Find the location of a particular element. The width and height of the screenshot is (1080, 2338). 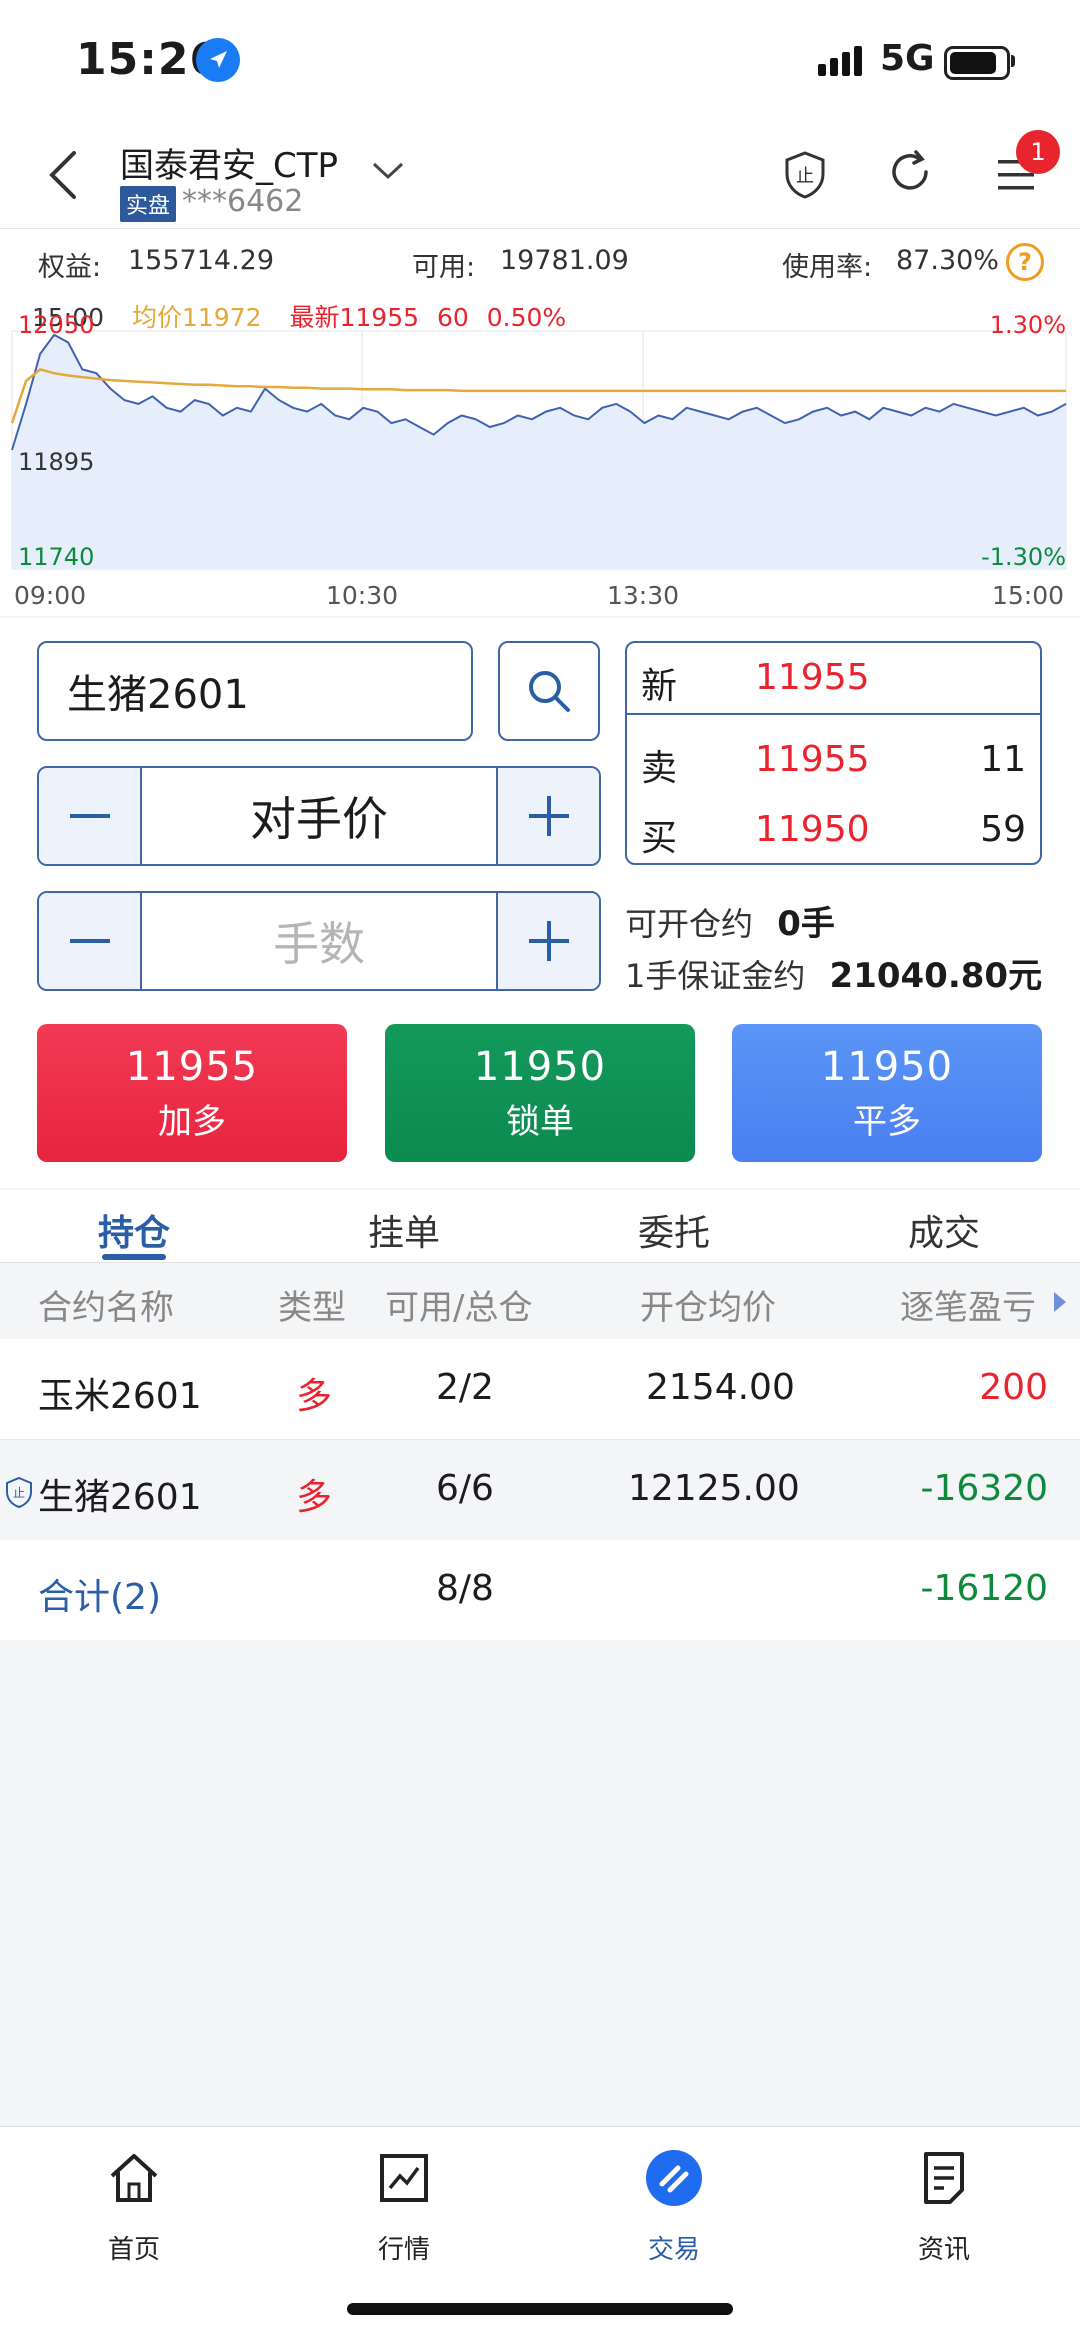

back-arrow-icon is located at coordinates (62, 175).